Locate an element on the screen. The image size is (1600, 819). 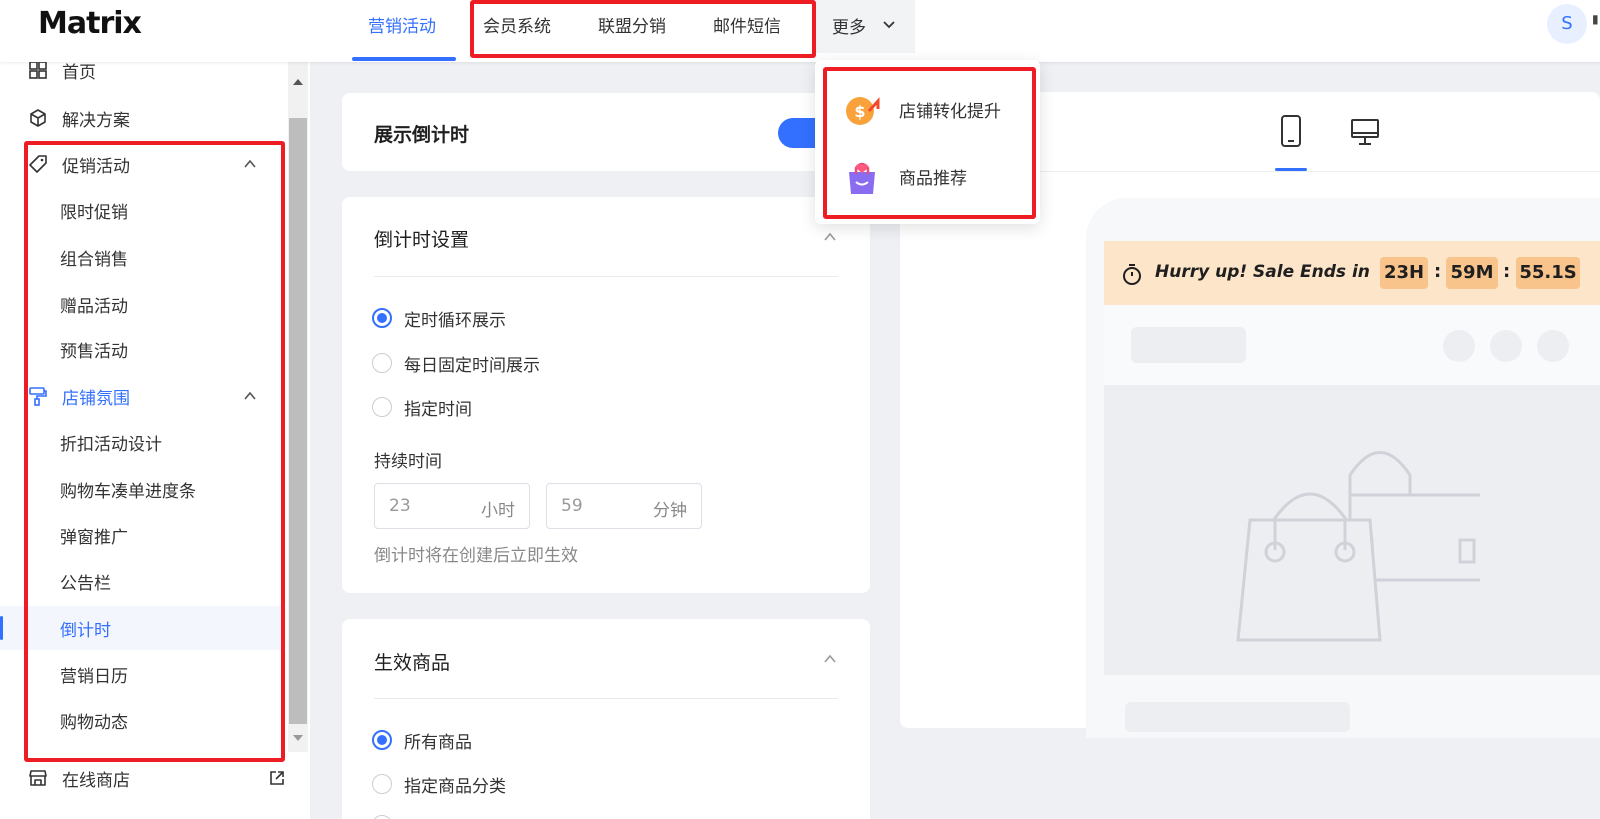
shopping-bag-icon is located at coordinates (862, 178).